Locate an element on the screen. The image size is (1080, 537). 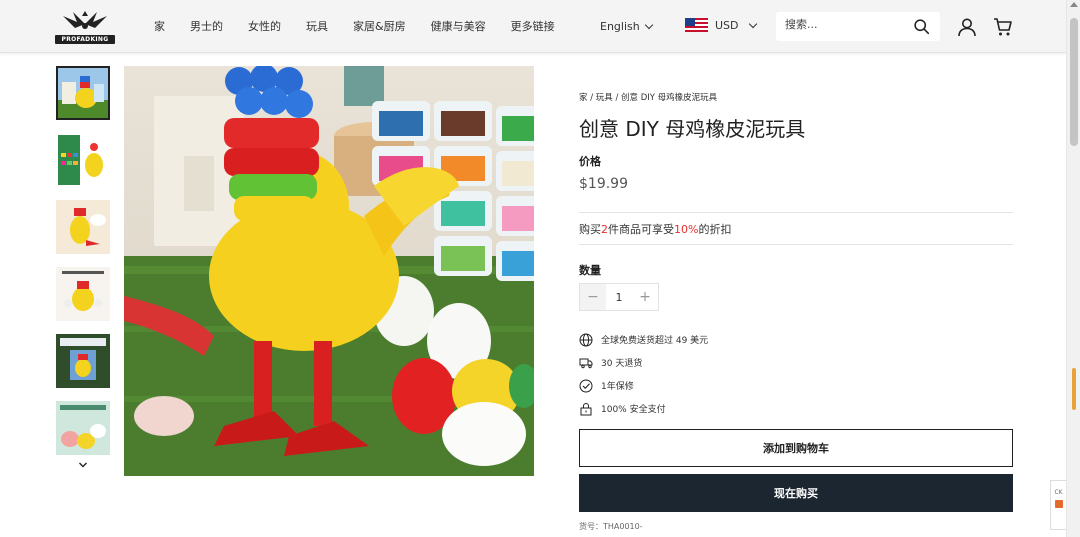
thumbnail-list is located at coordinates (83, 267).